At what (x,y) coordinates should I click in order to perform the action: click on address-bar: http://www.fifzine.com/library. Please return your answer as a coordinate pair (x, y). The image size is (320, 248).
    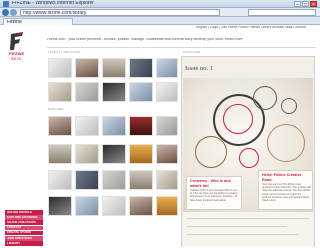
    Looking at the image, I should click on (160, 12).